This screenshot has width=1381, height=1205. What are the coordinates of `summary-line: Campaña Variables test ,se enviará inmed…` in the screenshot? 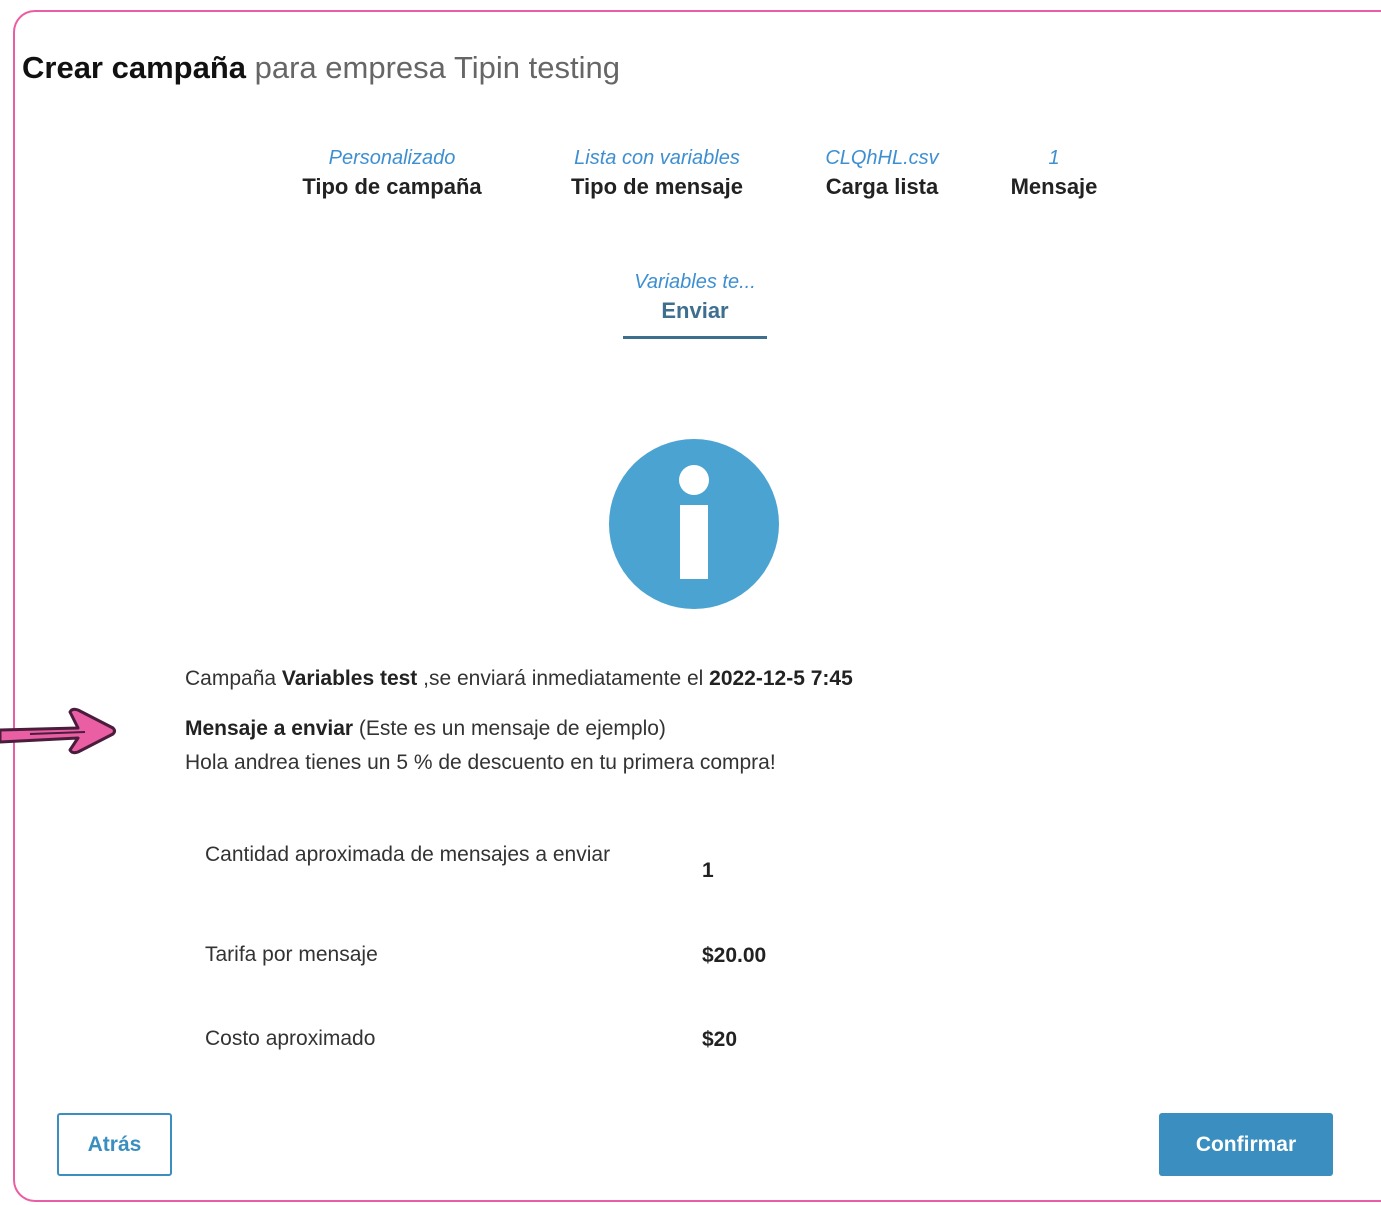 It's located at (519, 679).